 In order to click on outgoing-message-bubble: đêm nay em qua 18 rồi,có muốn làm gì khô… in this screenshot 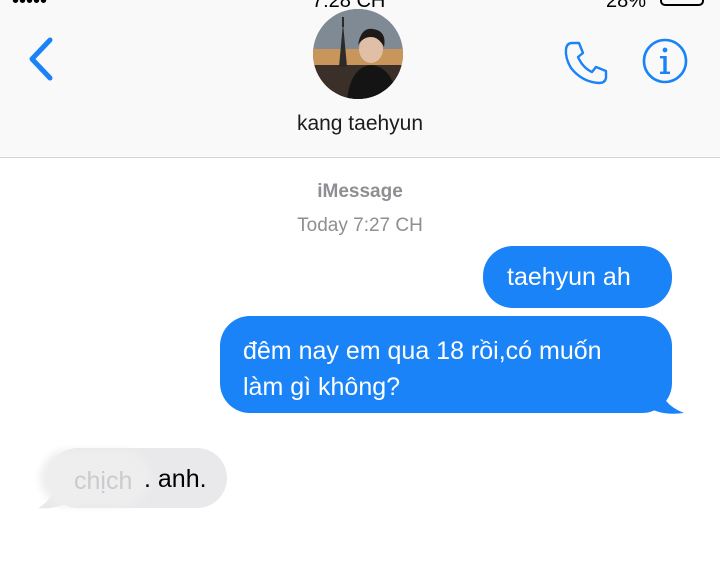, I will do `click(446, 364)`.